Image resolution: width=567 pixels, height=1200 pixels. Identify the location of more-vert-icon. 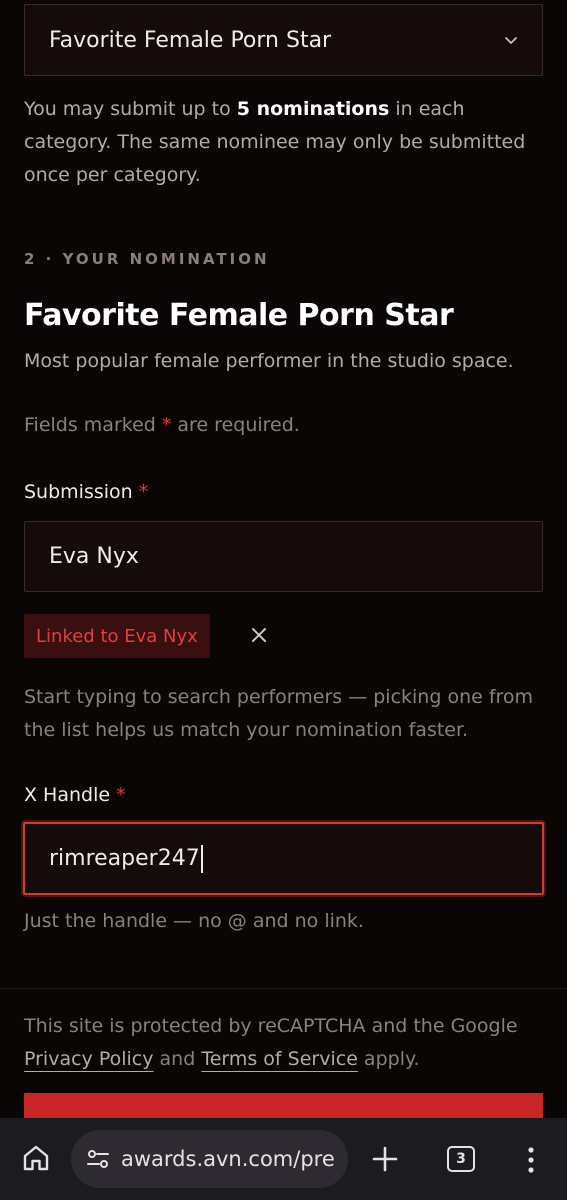
(531, 1160).